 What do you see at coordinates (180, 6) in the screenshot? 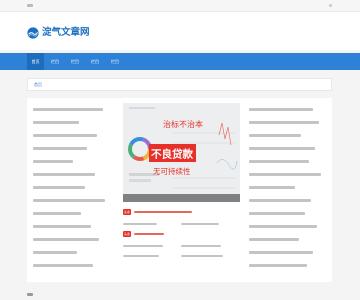
I see `top-bar` at bounding box center [180, 6].